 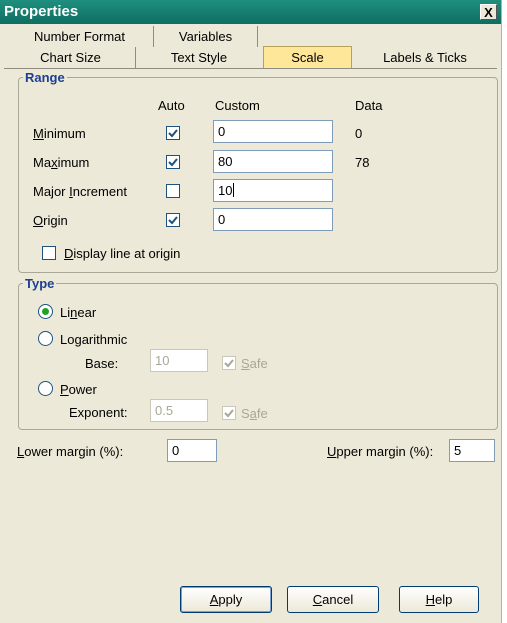 I want to click on base-safe-checkbox, so click(x=229, y=363).